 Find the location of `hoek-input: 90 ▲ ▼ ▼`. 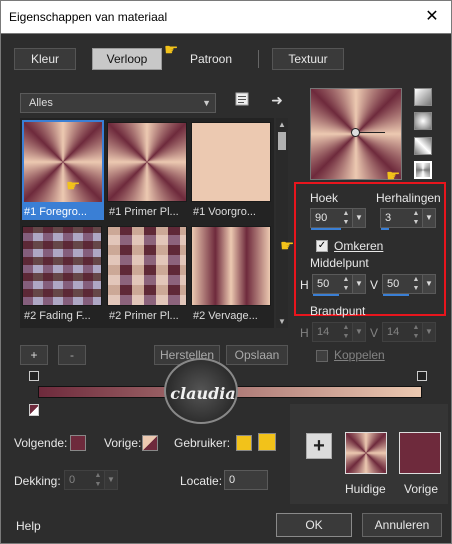

hoek-input: 90 ▲ ▼ ▼ is located at coordinates (338, 219).